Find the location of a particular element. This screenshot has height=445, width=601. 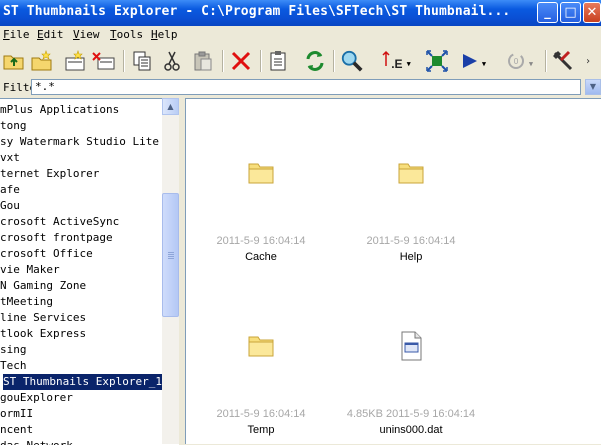

tree-scrollbar: ▲ is located at coordinates (170, 271).